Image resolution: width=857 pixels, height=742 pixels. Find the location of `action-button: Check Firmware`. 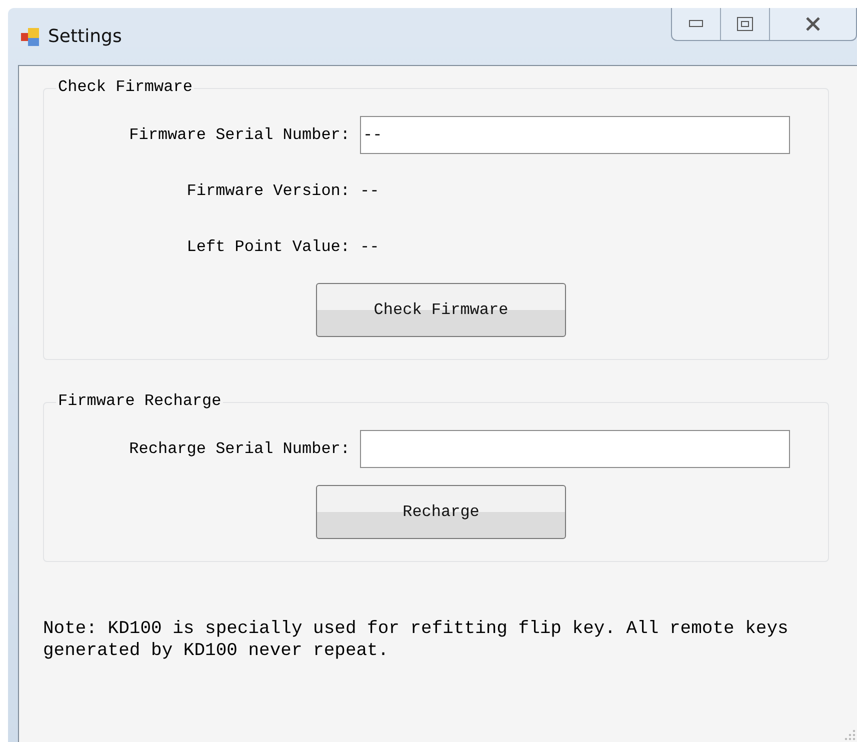

action-button: Check Firmware is located at coordinates (441, 310).